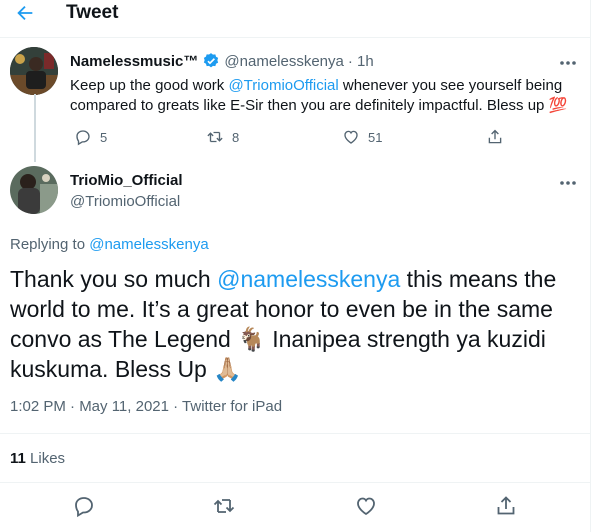 This screenshot has height=532, width=597. What do you see at coordinates (295, 433) in the screenshot?
I see `meta-divider` at bounding box center [295, 433].